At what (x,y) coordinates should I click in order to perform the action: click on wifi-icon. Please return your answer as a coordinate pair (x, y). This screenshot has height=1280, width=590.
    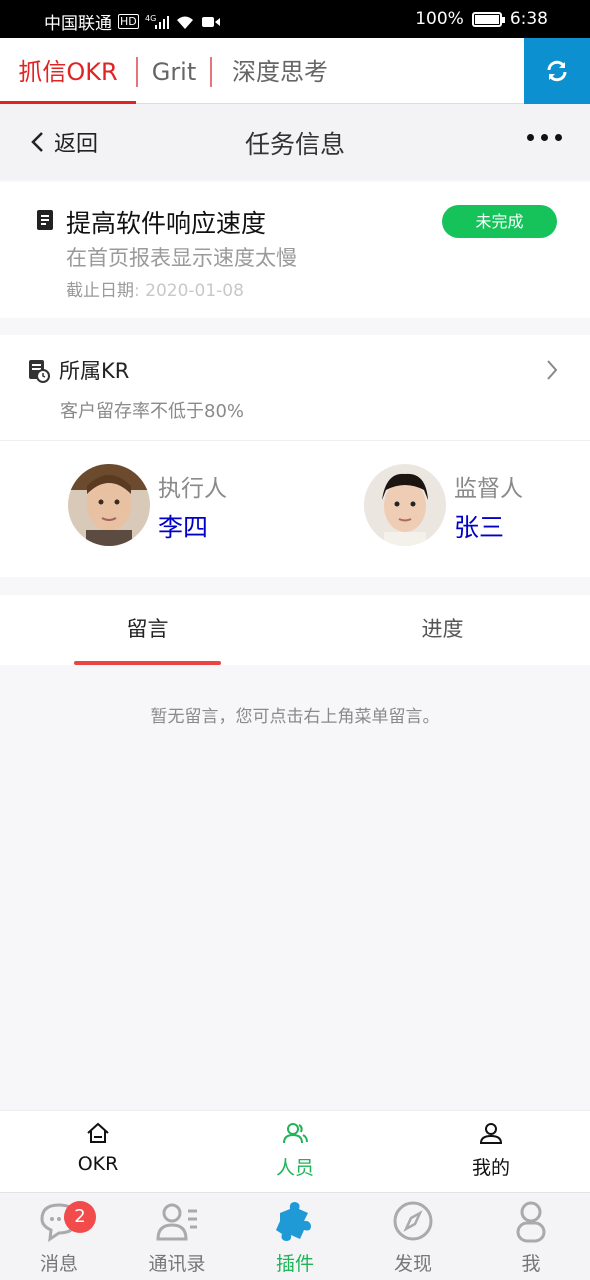
    Looking at the image, I should click on (184, 22).